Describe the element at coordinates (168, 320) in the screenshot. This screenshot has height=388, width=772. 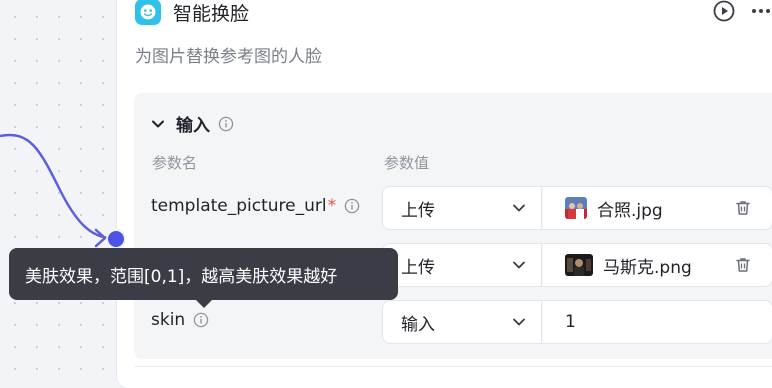
I see `param-name: skin` at that location.